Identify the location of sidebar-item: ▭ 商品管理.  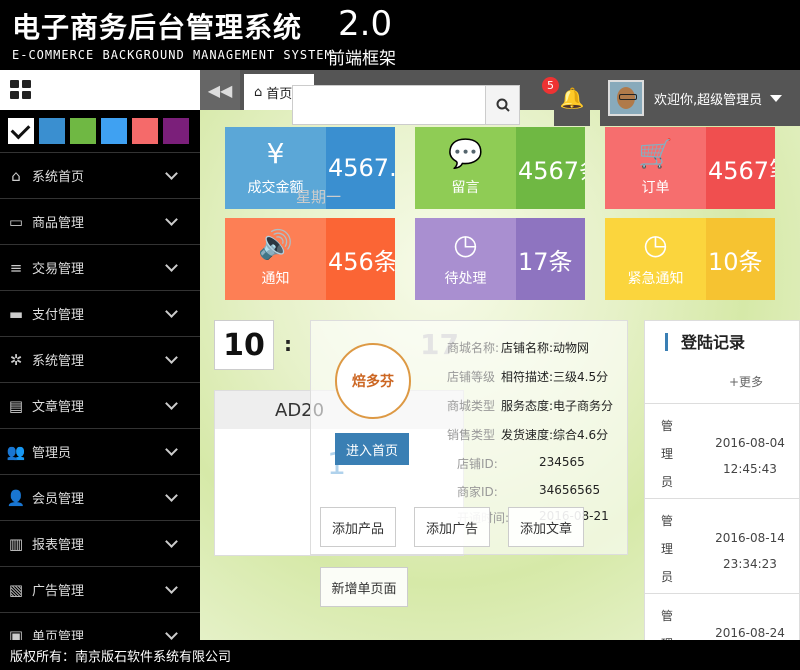
(100, 221).